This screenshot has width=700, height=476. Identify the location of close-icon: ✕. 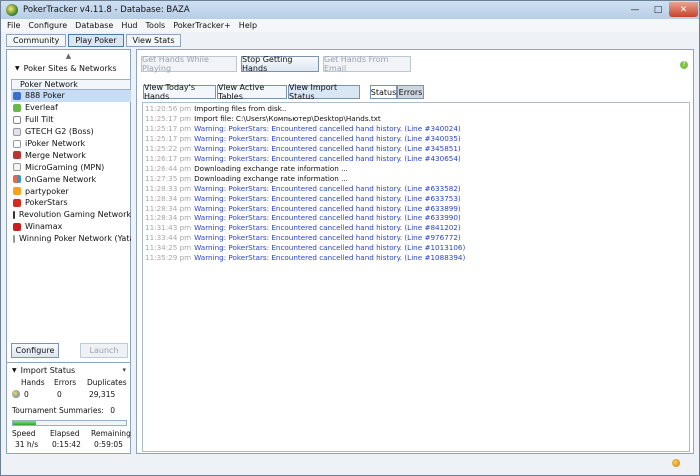
(683, 9).